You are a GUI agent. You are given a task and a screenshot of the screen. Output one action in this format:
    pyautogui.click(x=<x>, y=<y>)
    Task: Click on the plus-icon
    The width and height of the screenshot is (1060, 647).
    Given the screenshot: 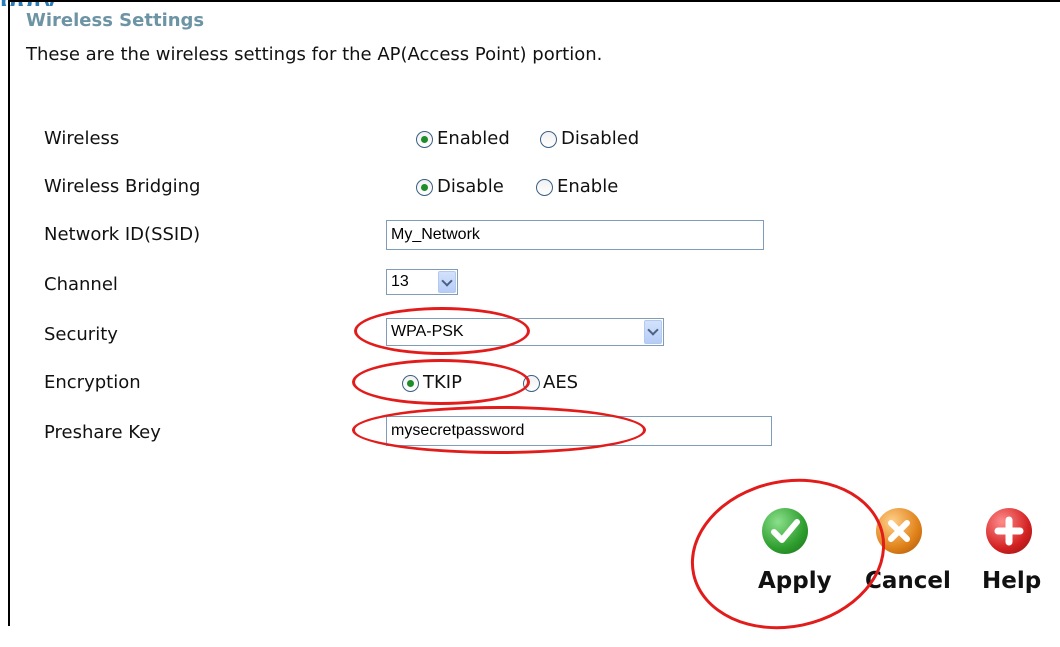 What is the action you would take?
    pyautogui.click(x=1009, y=531)
    